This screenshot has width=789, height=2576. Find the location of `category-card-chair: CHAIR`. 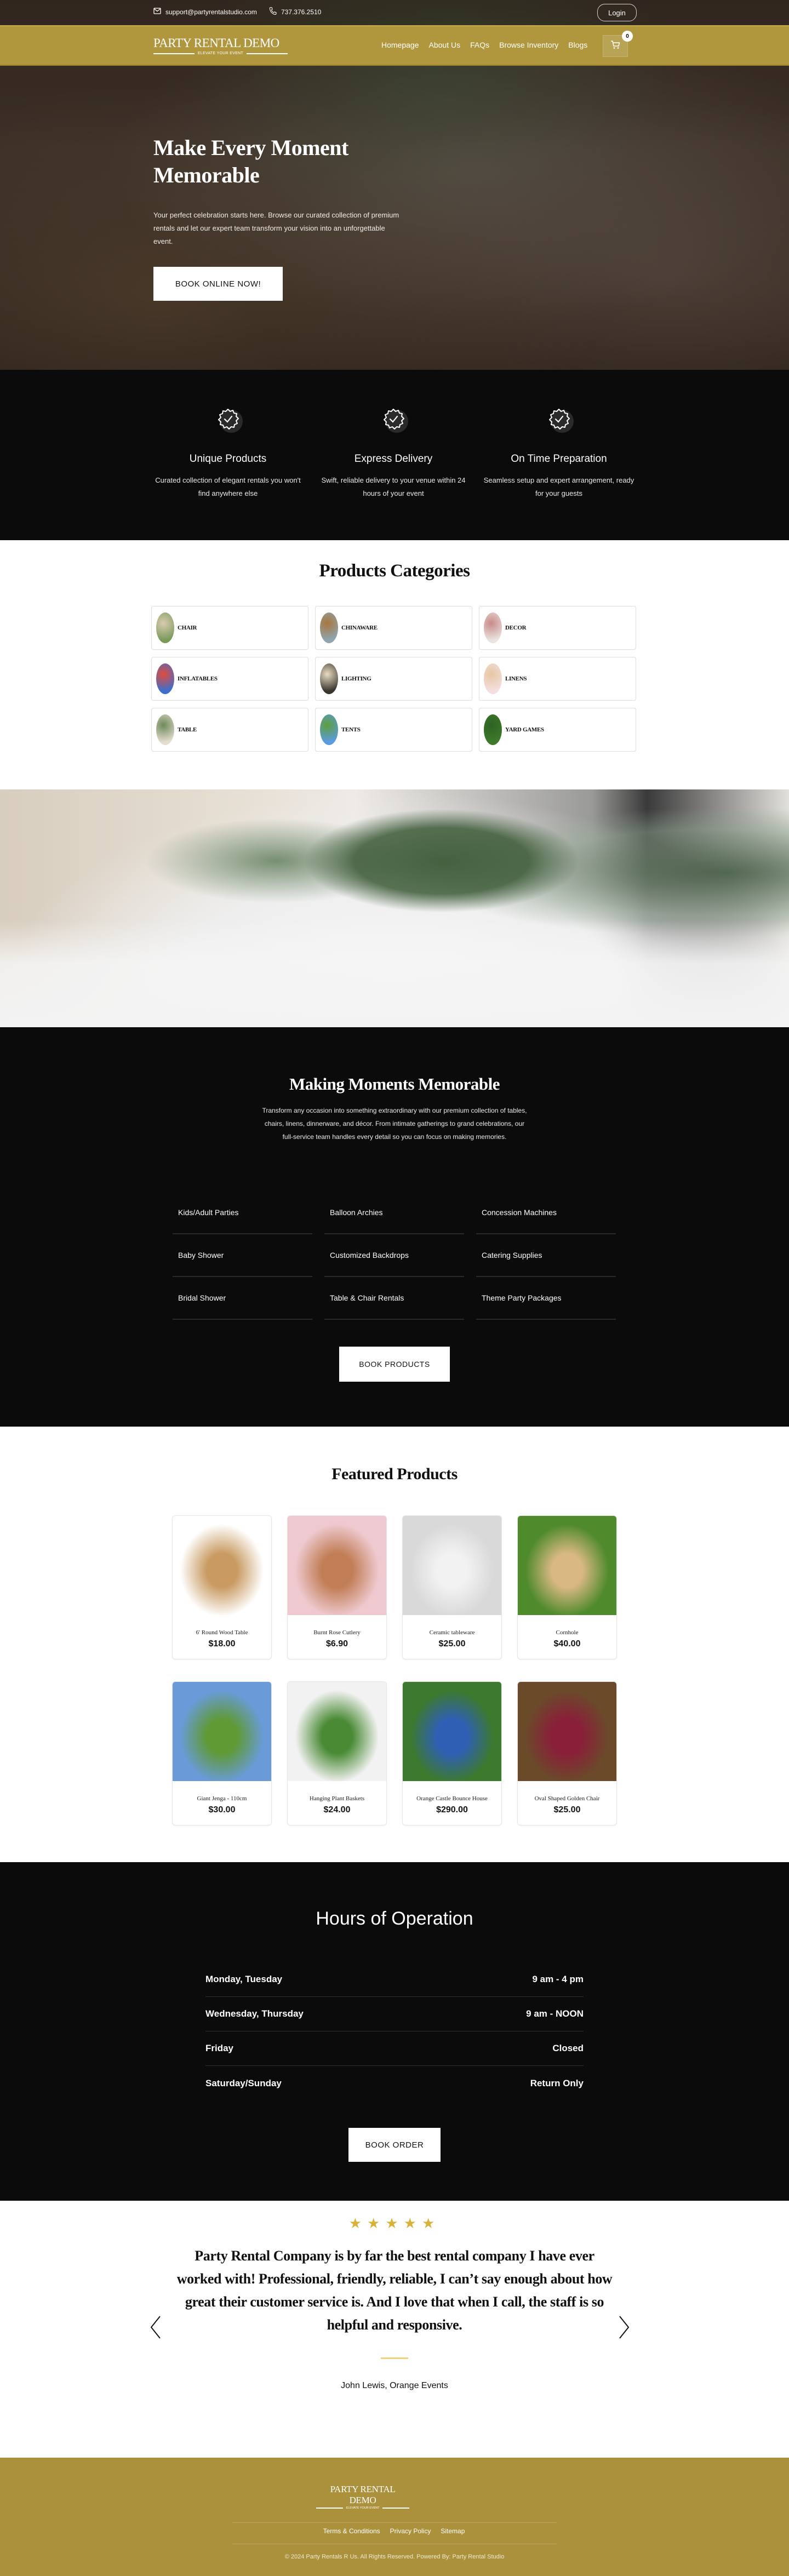

category-card-chair: CHAIR is located at coordinates (230, 628).